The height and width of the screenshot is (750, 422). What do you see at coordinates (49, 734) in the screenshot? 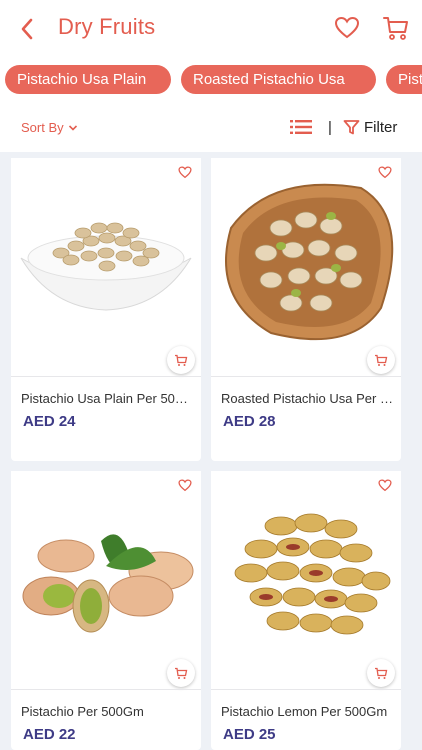
I see `product-price: AED 22` at bounding box center [49, 734].